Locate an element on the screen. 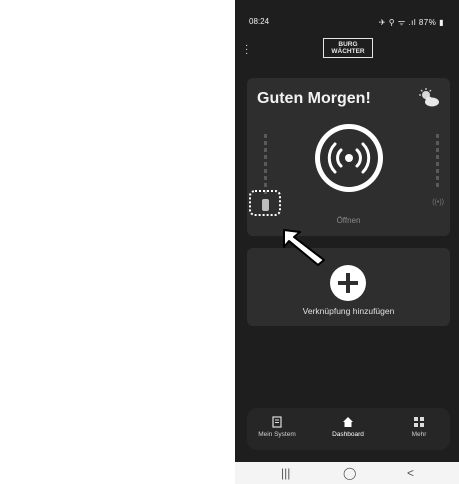 This screenshot has height=484, width=459. partly-cloudy-icon is located at coordinates (429, 97).